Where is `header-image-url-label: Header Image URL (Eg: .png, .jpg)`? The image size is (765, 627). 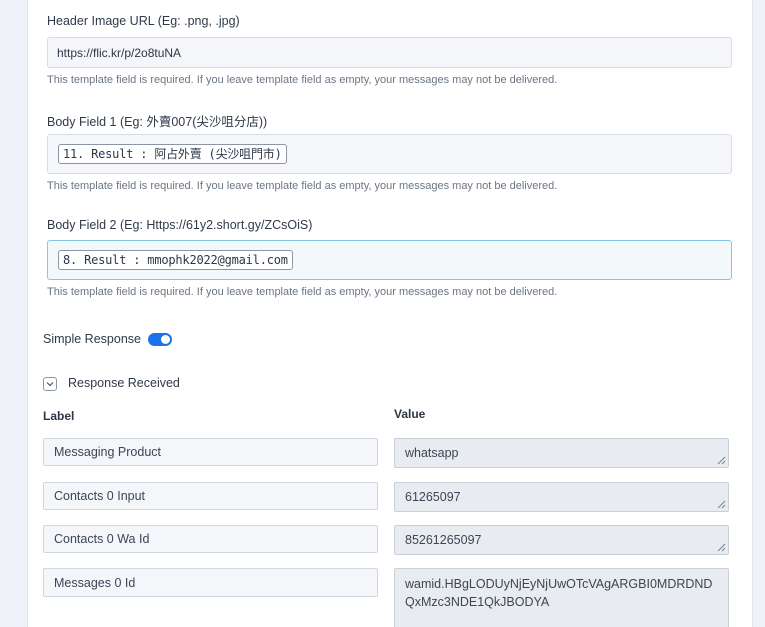 header-image-url-label: Header Image URL (Eg: .png, .jpg) is located at coordinates (143, 21).